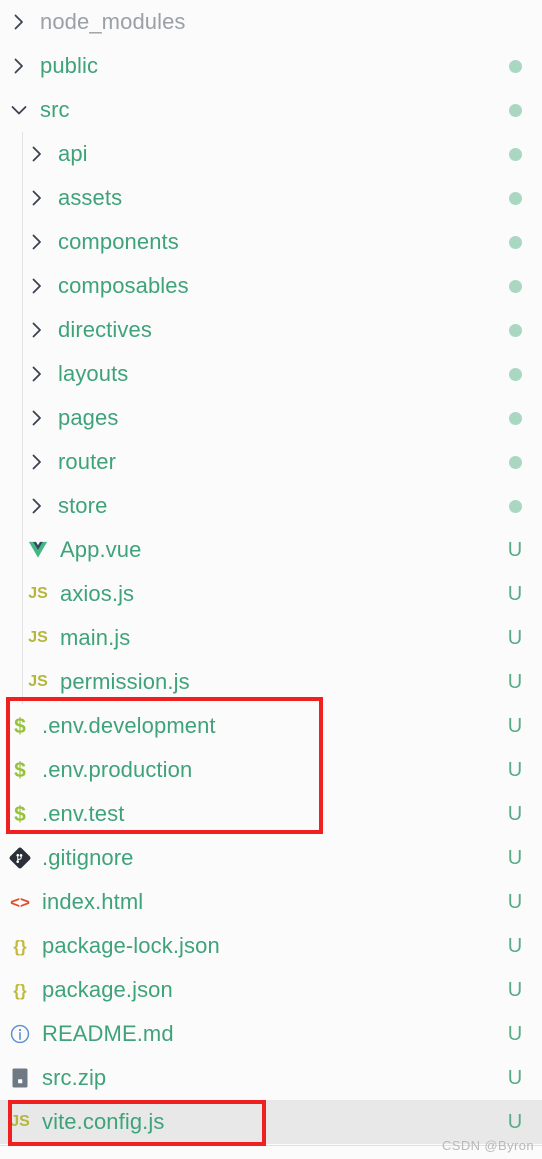  What do you see at coordinates (271, 506) in the screenshot?
I see `file-tree-row: store` at bounding box center [271, 506].